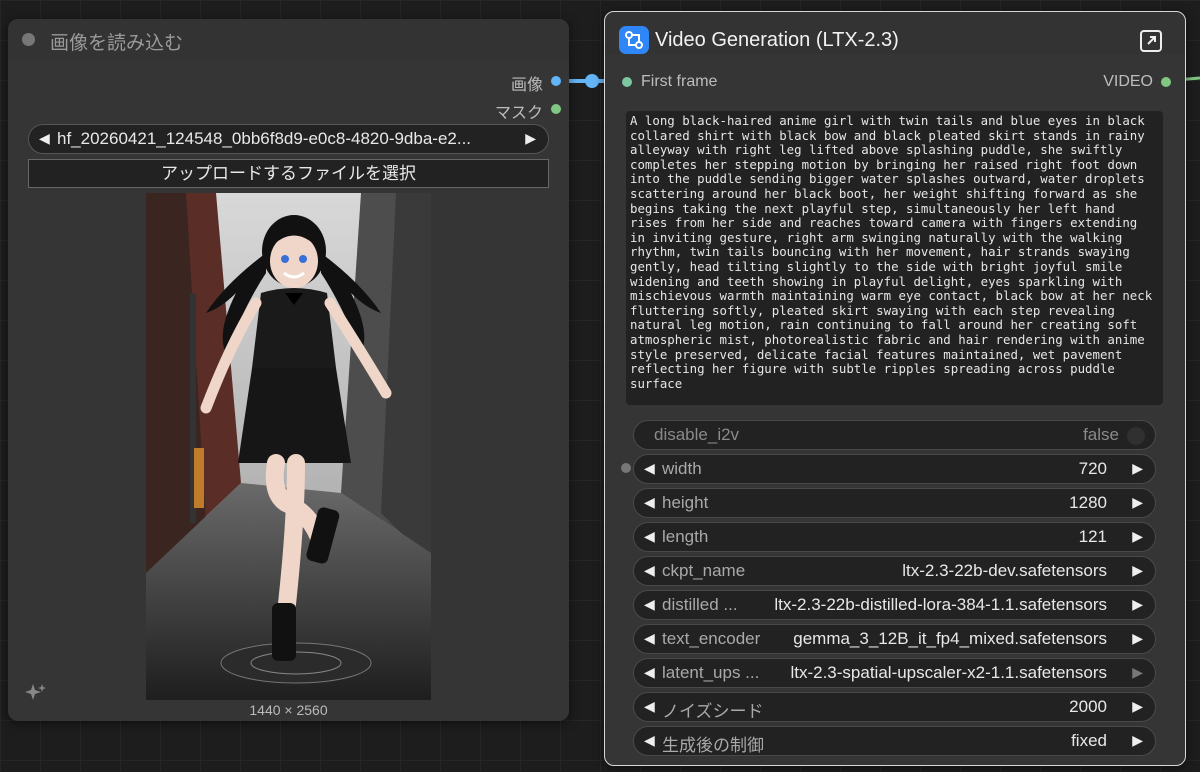 The image size is (1200, 772). Describe the element at coordinates (711, 638) in the screenshot. I see `text-encoder-name: text_encoder` at that location.